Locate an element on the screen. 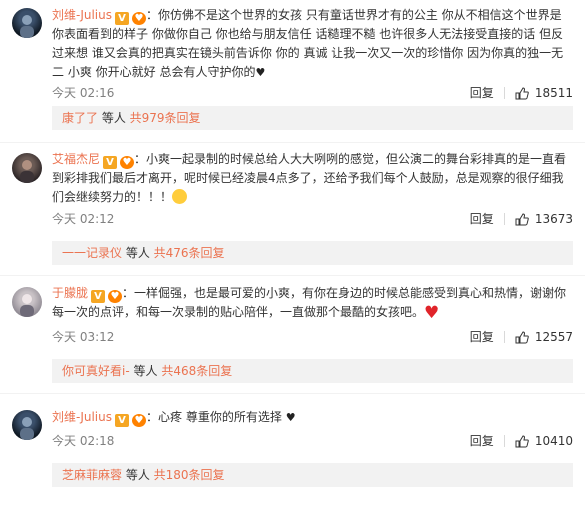 This screenshot has height=521, width=585. comment-time: 今天 02:18 is located at coordinates (83, 441).